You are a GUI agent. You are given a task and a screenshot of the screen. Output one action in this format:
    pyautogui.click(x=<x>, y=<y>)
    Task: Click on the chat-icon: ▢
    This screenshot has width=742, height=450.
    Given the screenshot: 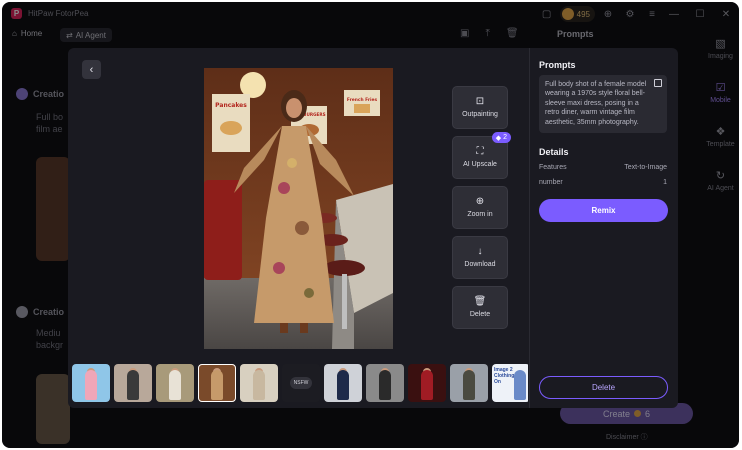 What is the action you would take?
    pyautogui.click(x=547, y=14)
    